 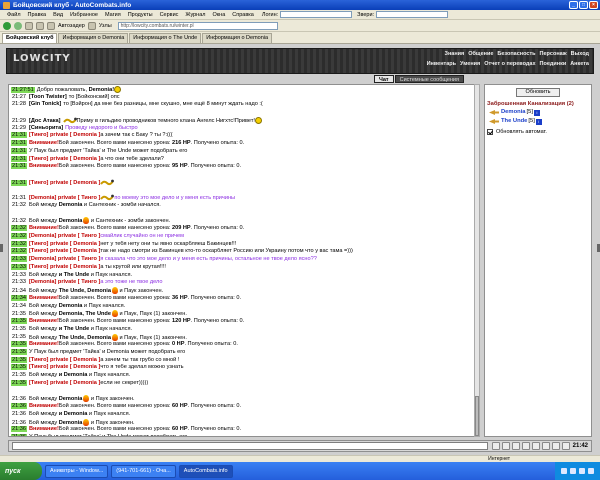 I want to click on maximize-button: □, so click(x=583, y=5).